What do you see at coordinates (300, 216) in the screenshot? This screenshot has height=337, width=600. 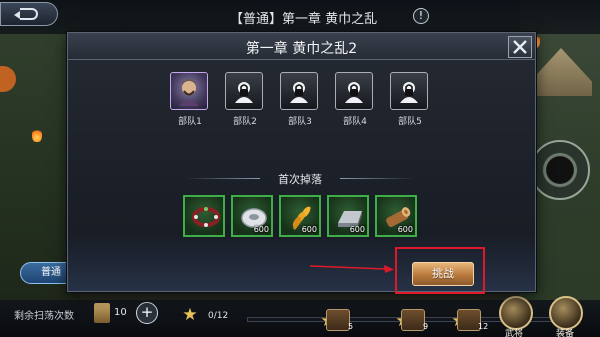 I see `drop-item-grain: 600` at bounding box center [300, 216].